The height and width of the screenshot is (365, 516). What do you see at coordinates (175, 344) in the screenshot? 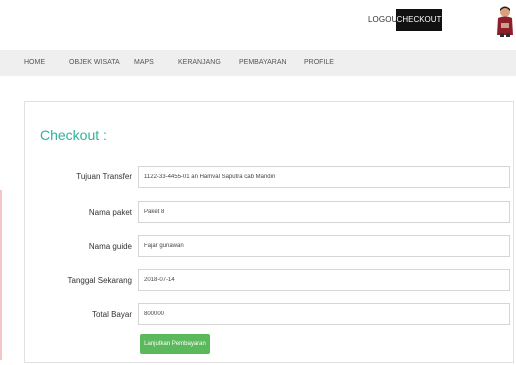
I see `lanjutkan-pembayaran-button: Lanjutkan Pembayaran` at bounding box center [175, 344].